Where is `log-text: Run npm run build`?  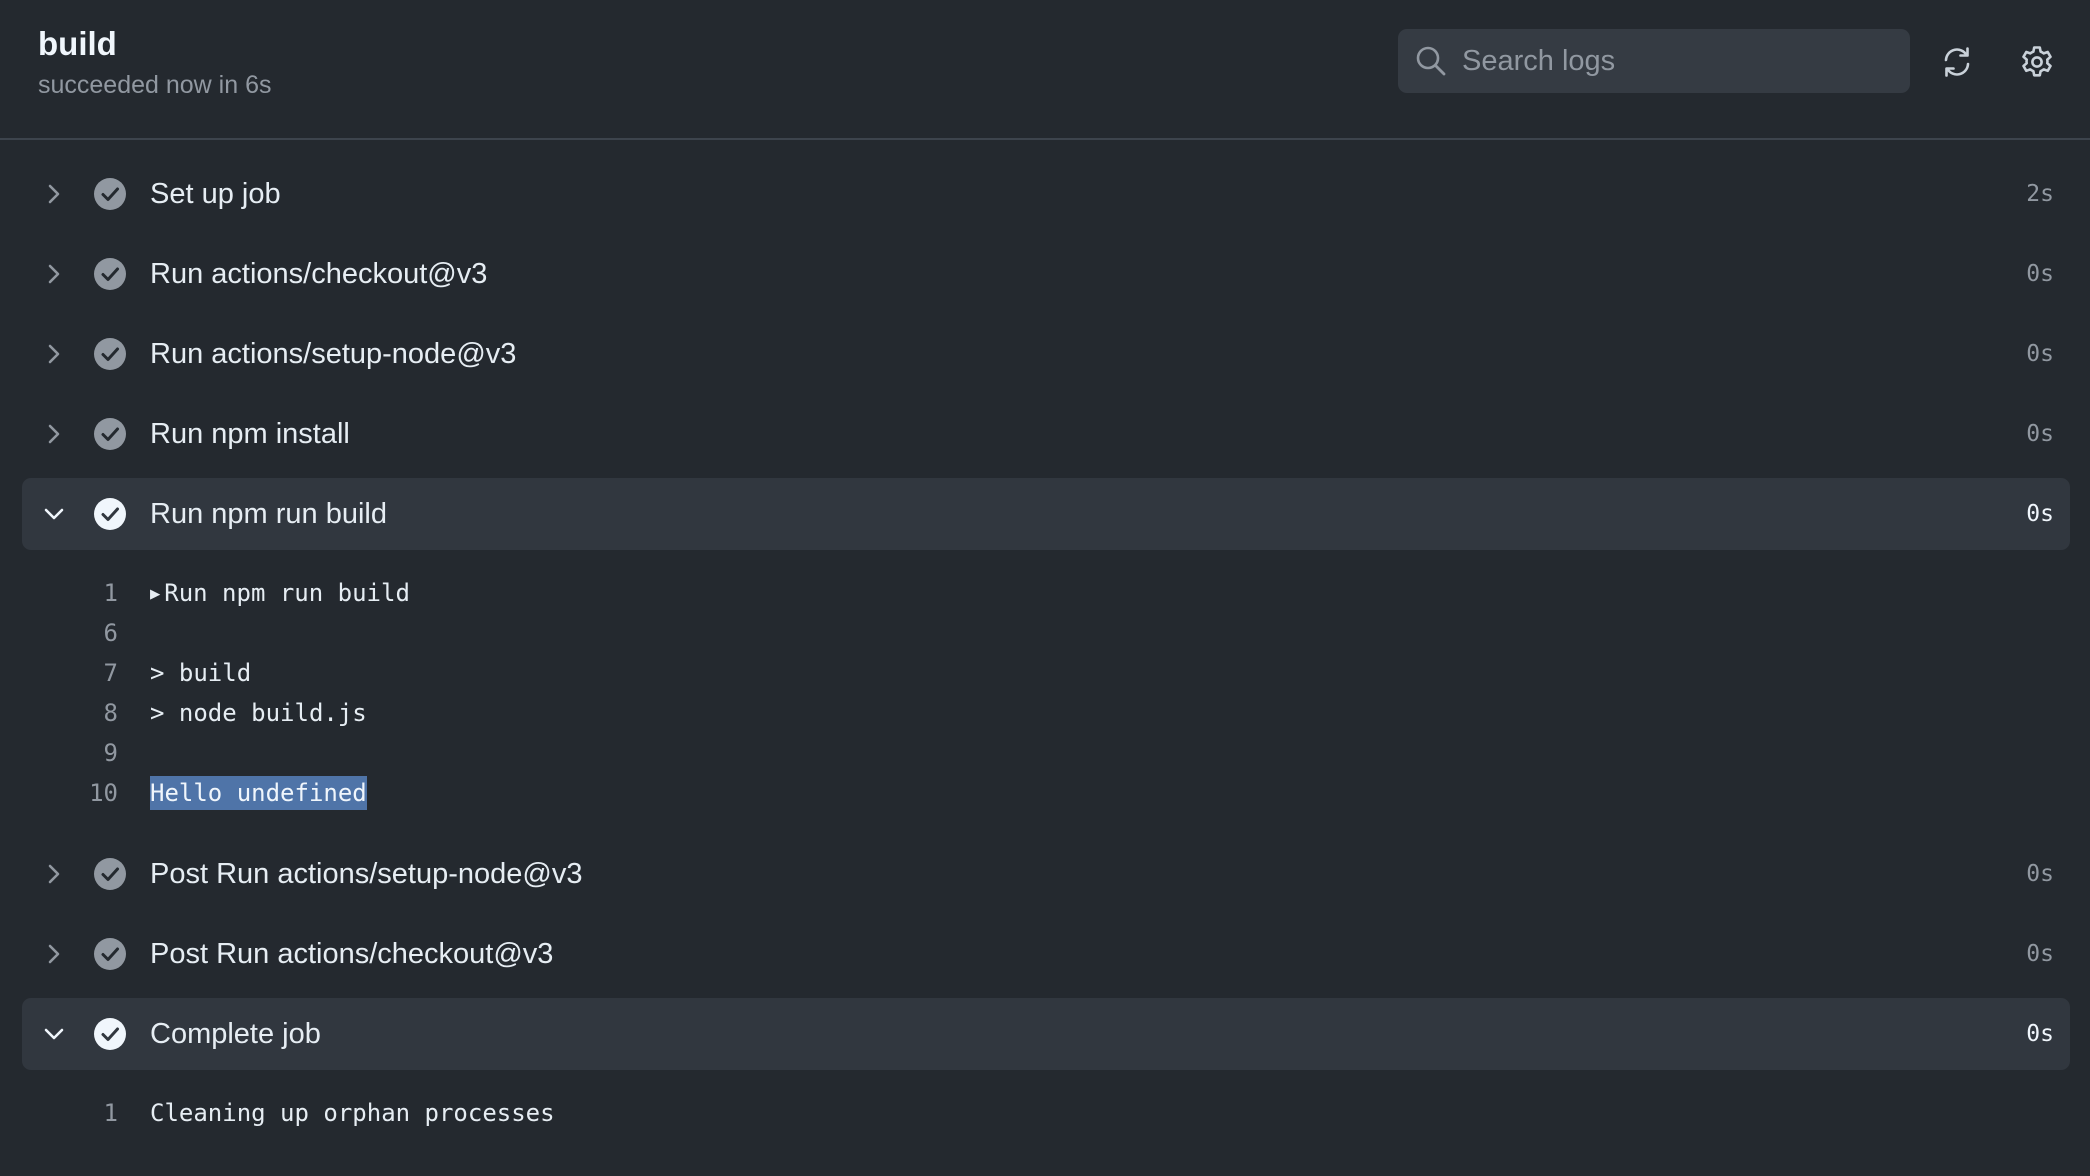 log-text: Run npm run build is located at coordinates (287, 593).